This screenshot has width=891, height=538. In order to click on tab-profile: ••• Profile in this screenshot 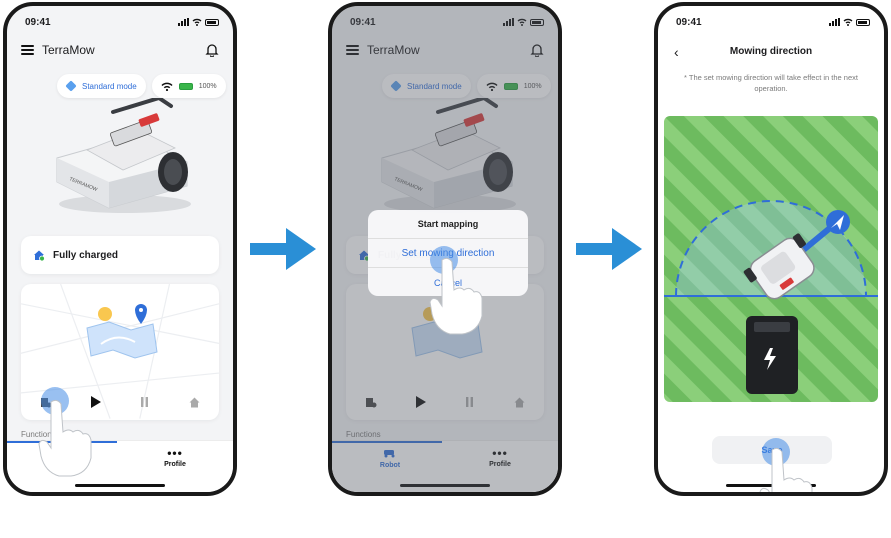, I will do `click(175, 457)`.